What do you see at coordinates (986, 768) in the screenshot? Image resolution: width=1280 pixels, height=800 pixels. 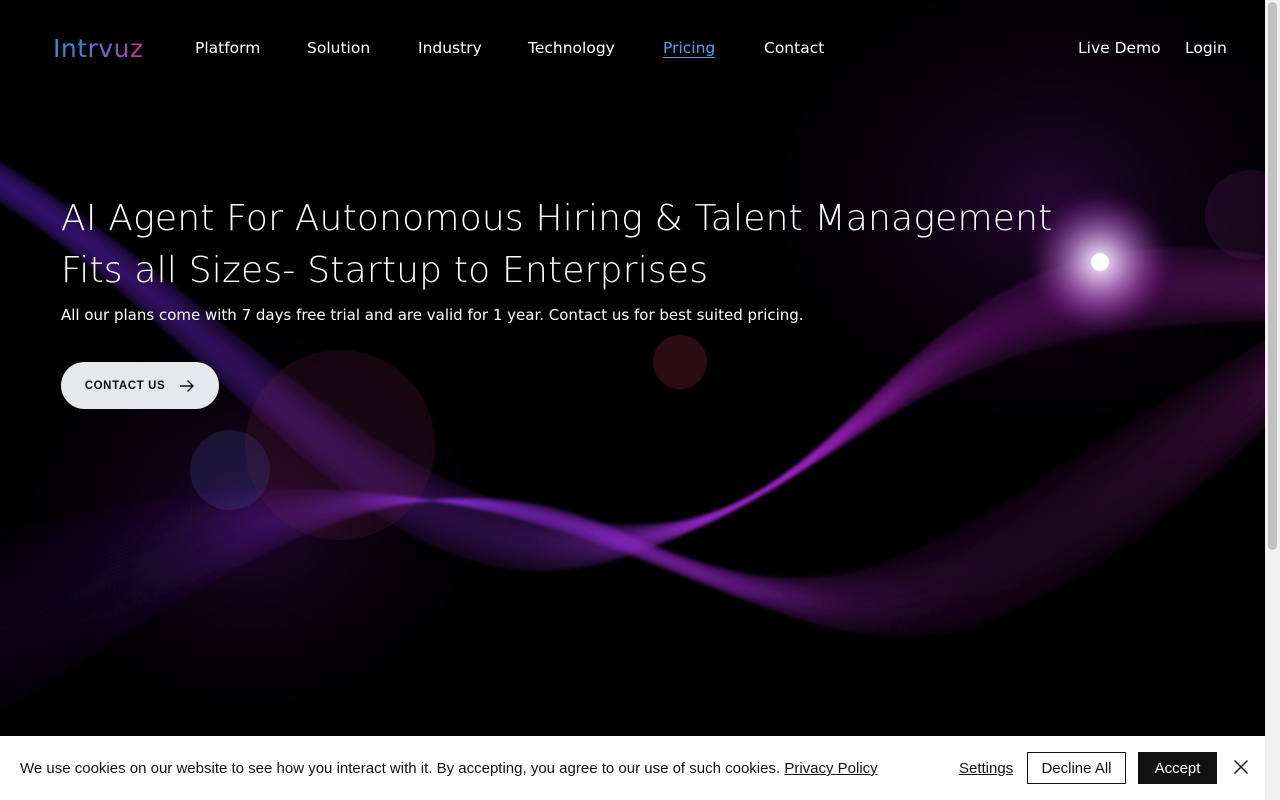 I see `cookie-settings-link: Settings` at bounding box center [986, 768].